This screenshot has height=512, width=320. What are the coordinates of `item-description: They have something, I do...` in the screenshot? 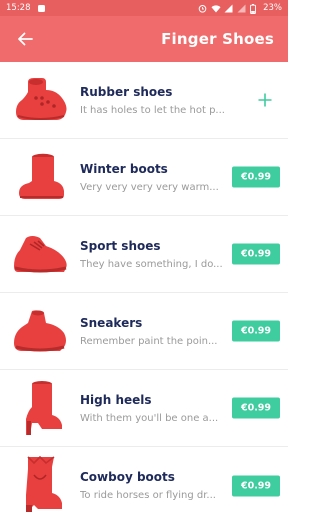 It's located at (151, 264).